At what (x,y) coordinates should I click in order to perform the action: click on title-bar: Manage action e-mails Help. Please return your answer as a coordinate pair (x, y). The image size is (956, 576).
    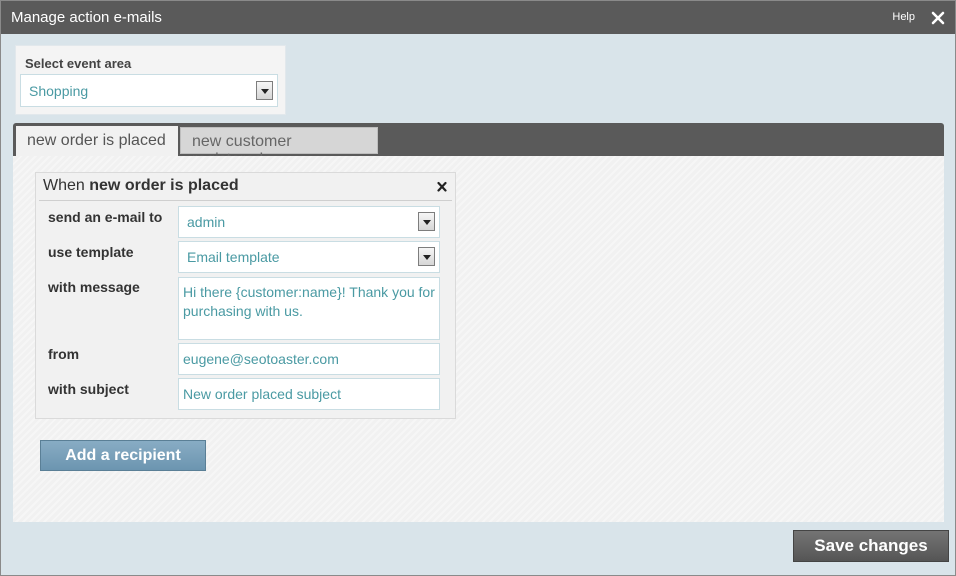
    Looking at the image, I should click on (478, 17).